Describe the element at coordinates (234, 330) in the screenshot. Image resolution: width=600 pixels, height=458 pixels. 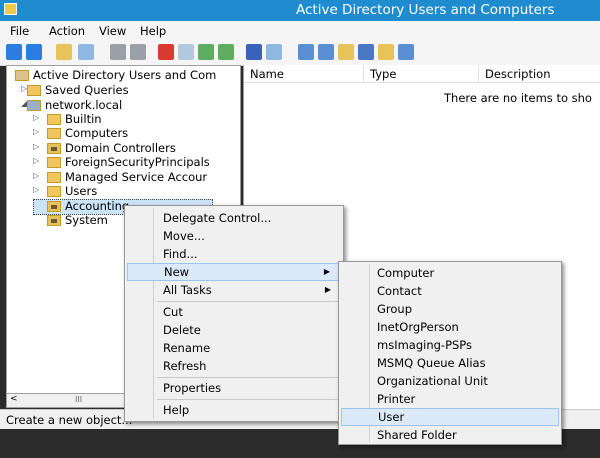
I see `menu-item-delete: Delete` at that location.